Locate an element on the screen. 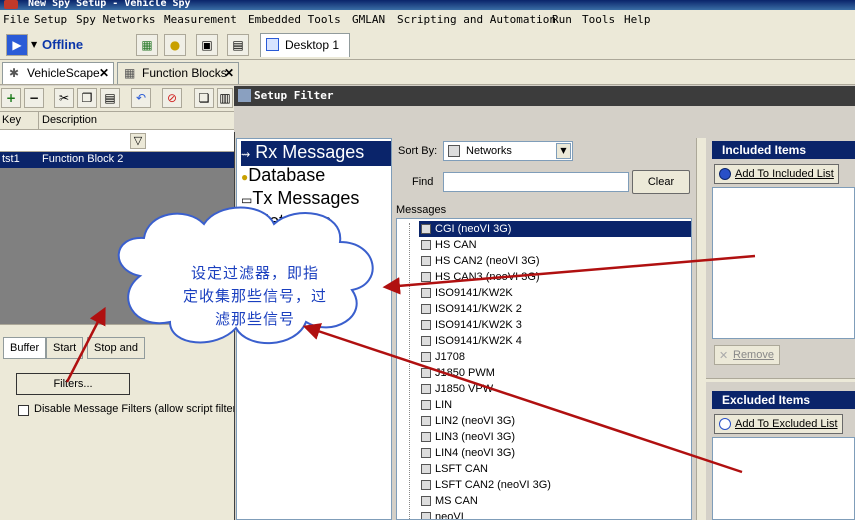 The height and width of the screenshot is (520, 855). dialog-title-bar: Setup Filter is located at coordinates (544, 96).